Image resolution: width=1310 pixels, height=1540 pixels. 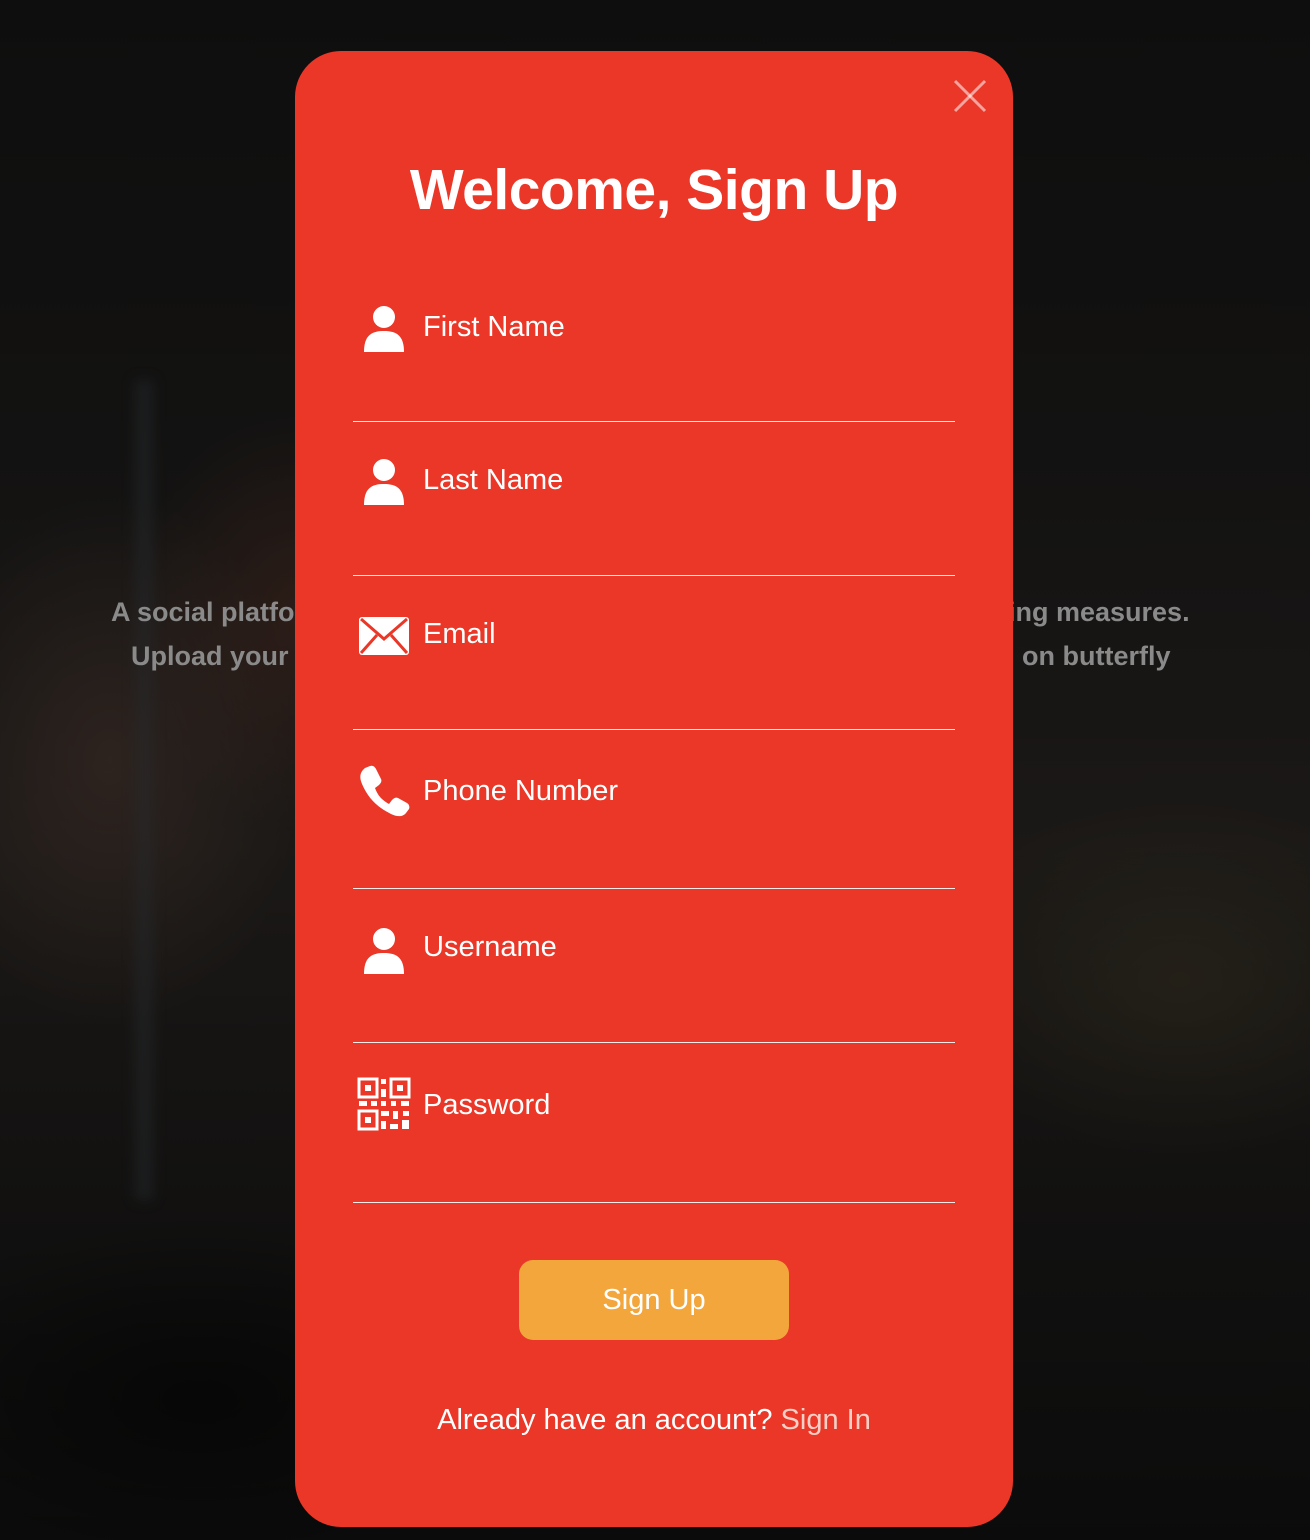 What do you see at coordinates (384, 1104) in the screenshot?
I see `qr-code-icon` at bounding box center [384, 1104].